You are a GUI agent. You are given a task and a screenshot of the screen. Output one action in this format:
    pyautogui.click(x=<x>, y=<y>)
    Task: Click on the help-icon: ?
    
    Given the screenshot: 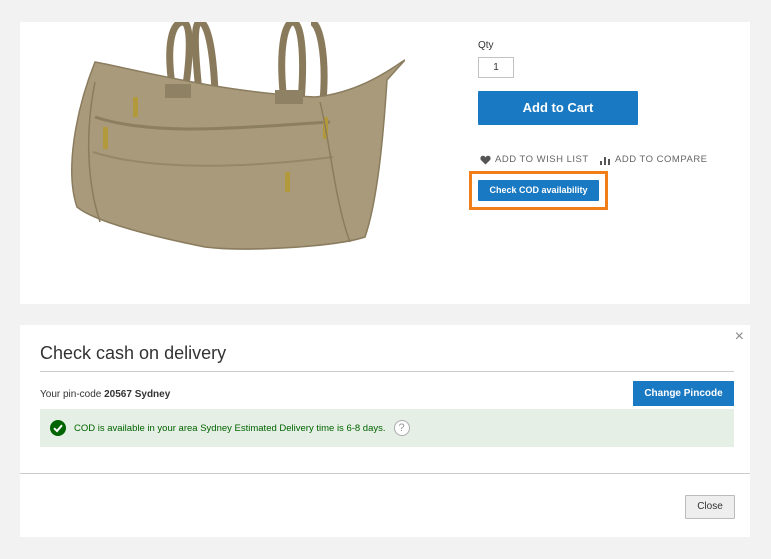 What is the action you would take?
    pyautogui.click(x=401, y=428)
    